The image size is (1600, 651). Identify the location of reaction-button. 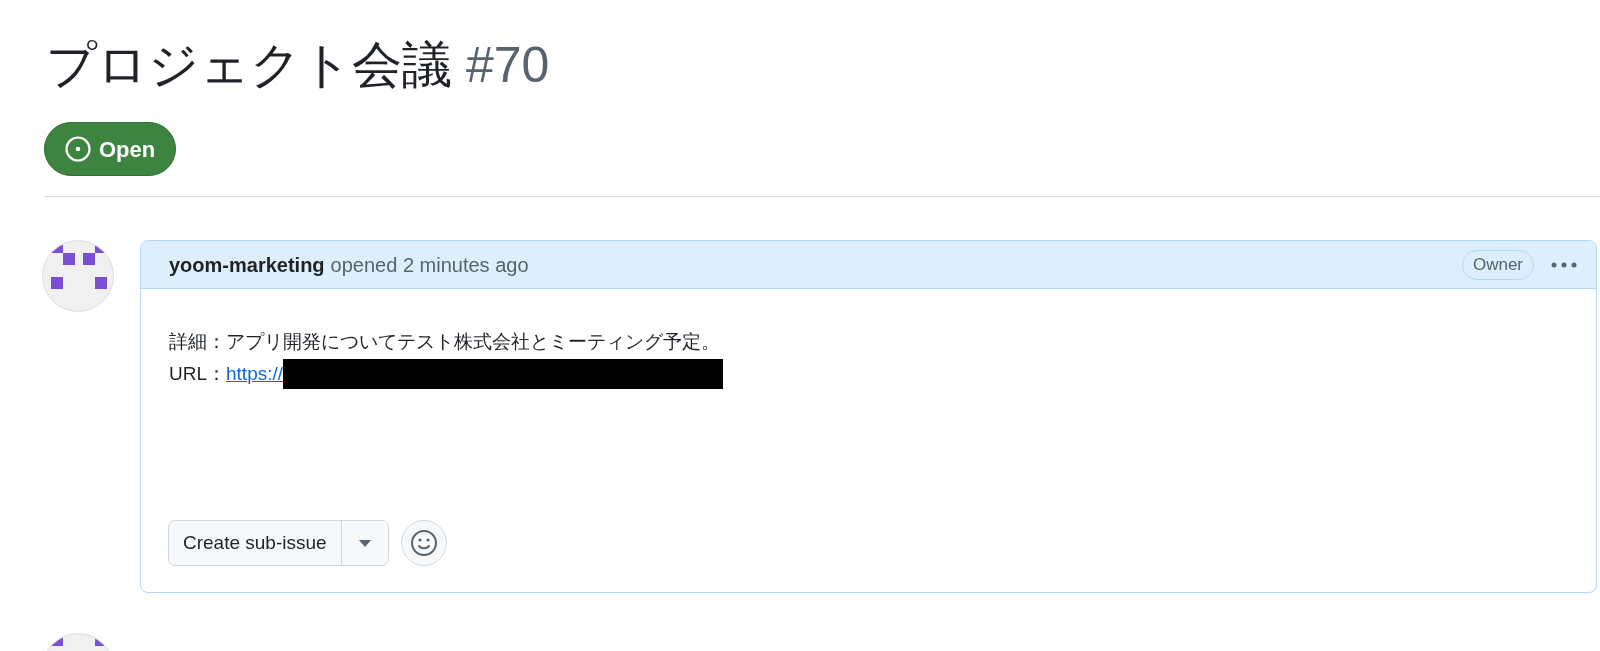
(423, 543).